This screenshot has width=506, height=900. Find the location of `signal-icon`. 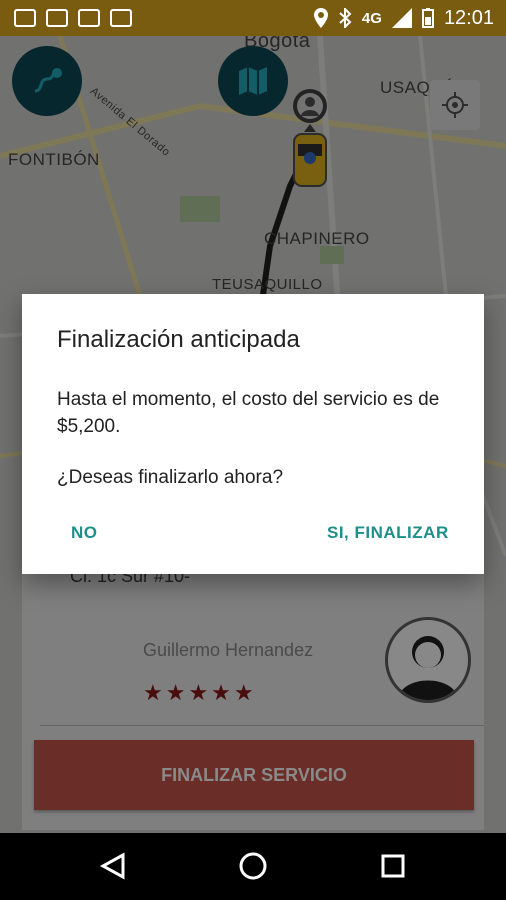

signal-icon is located at coordinates (401, 18).